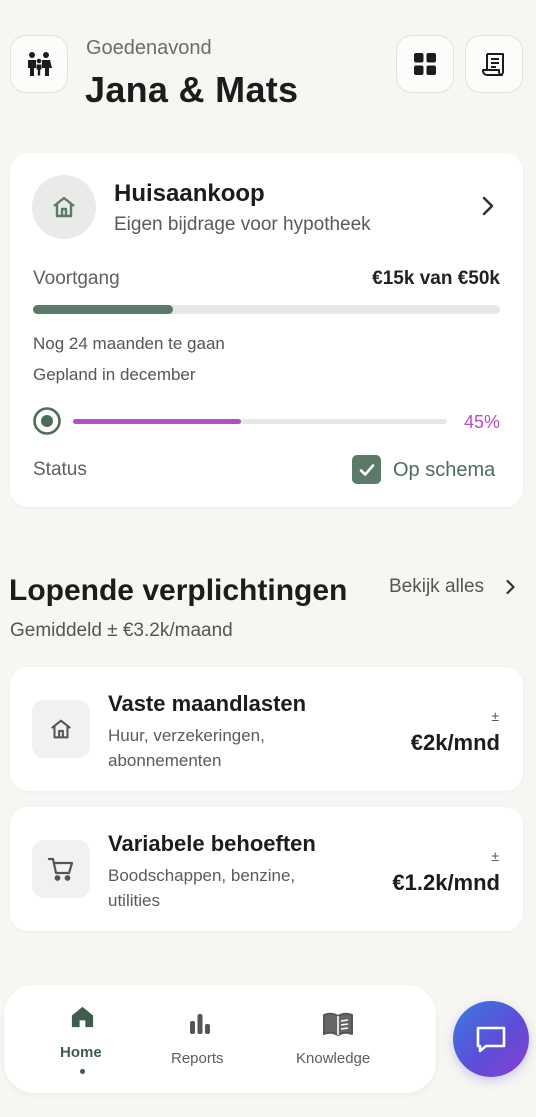 The height and width of the screenshot is (1117, 536). I want to click on cart-icon, so click(60, 869).